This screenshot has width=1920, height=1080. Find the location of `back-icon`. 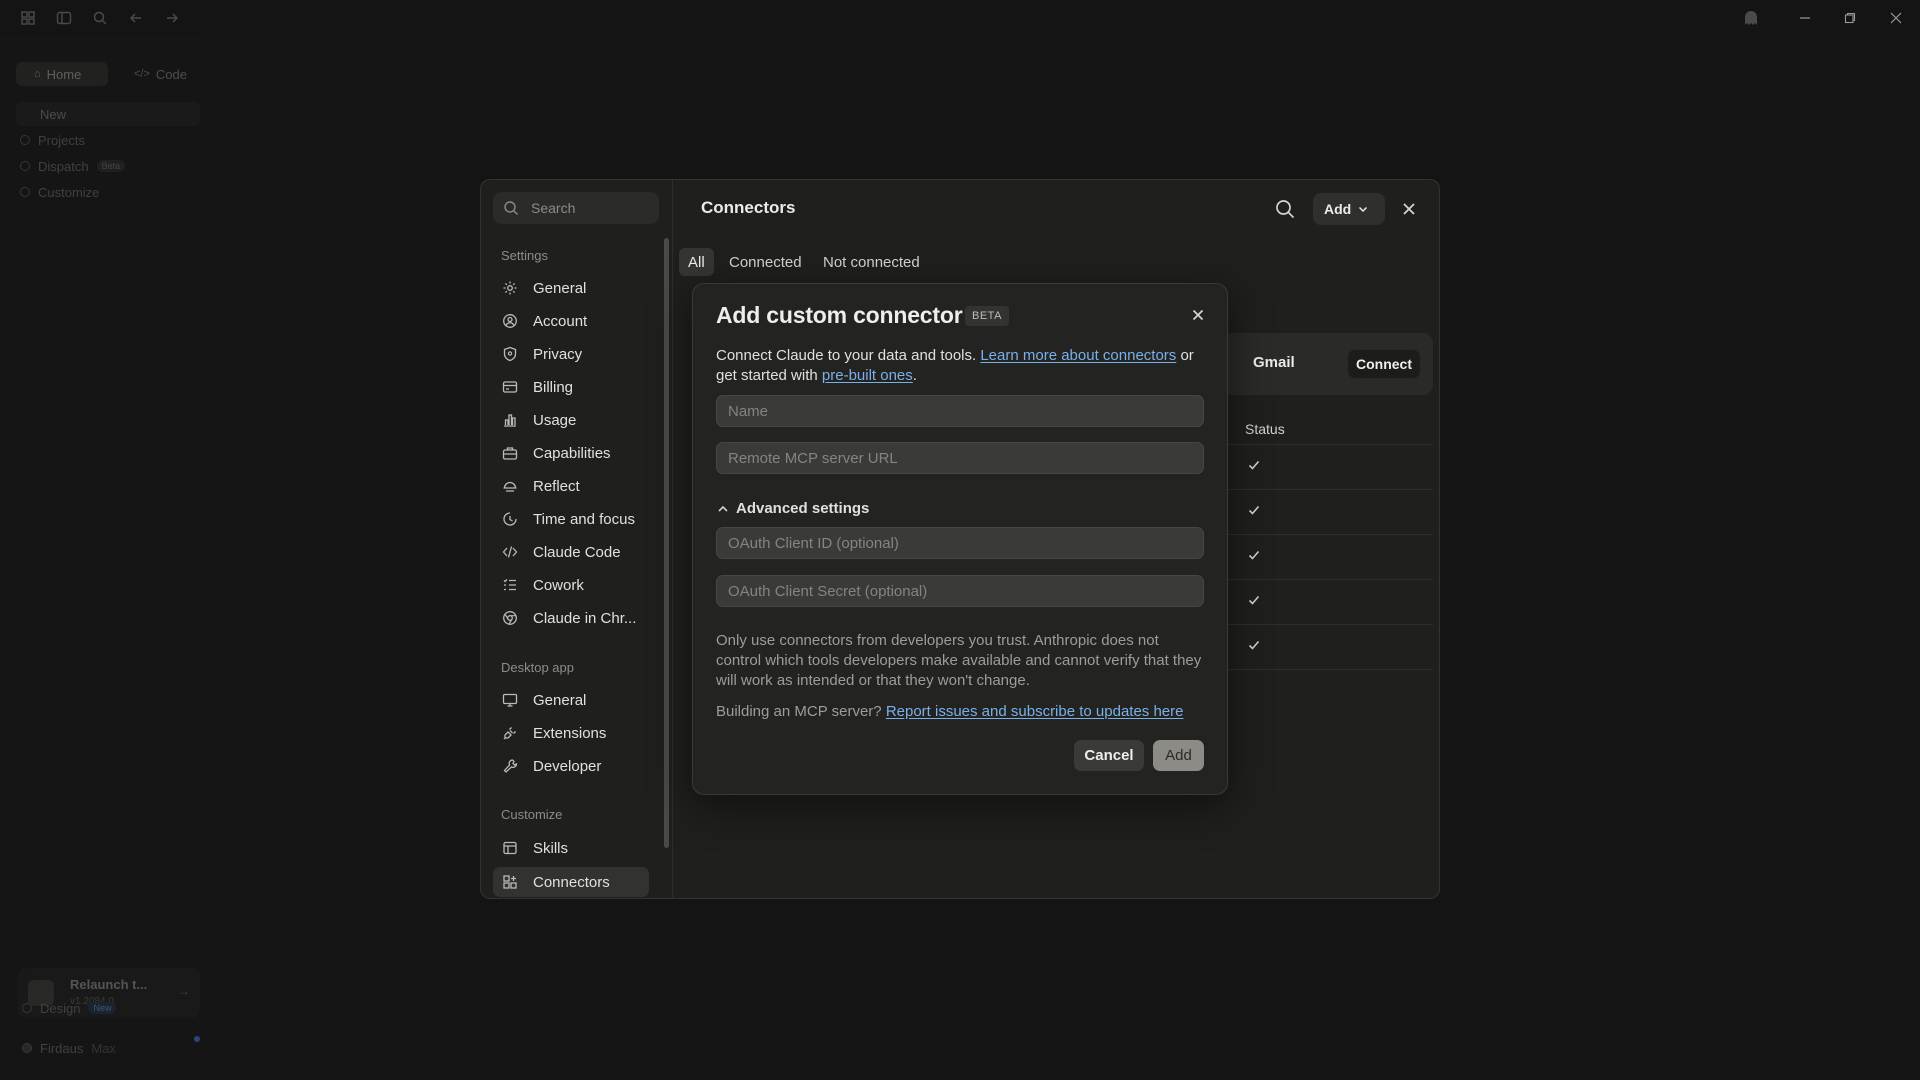

back-icon is located at coordinates (136, 18).